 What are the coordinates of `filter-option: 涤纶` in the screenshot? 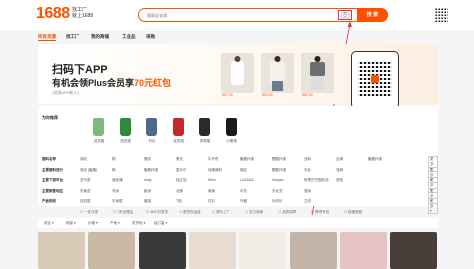 It's located at (83, 159).